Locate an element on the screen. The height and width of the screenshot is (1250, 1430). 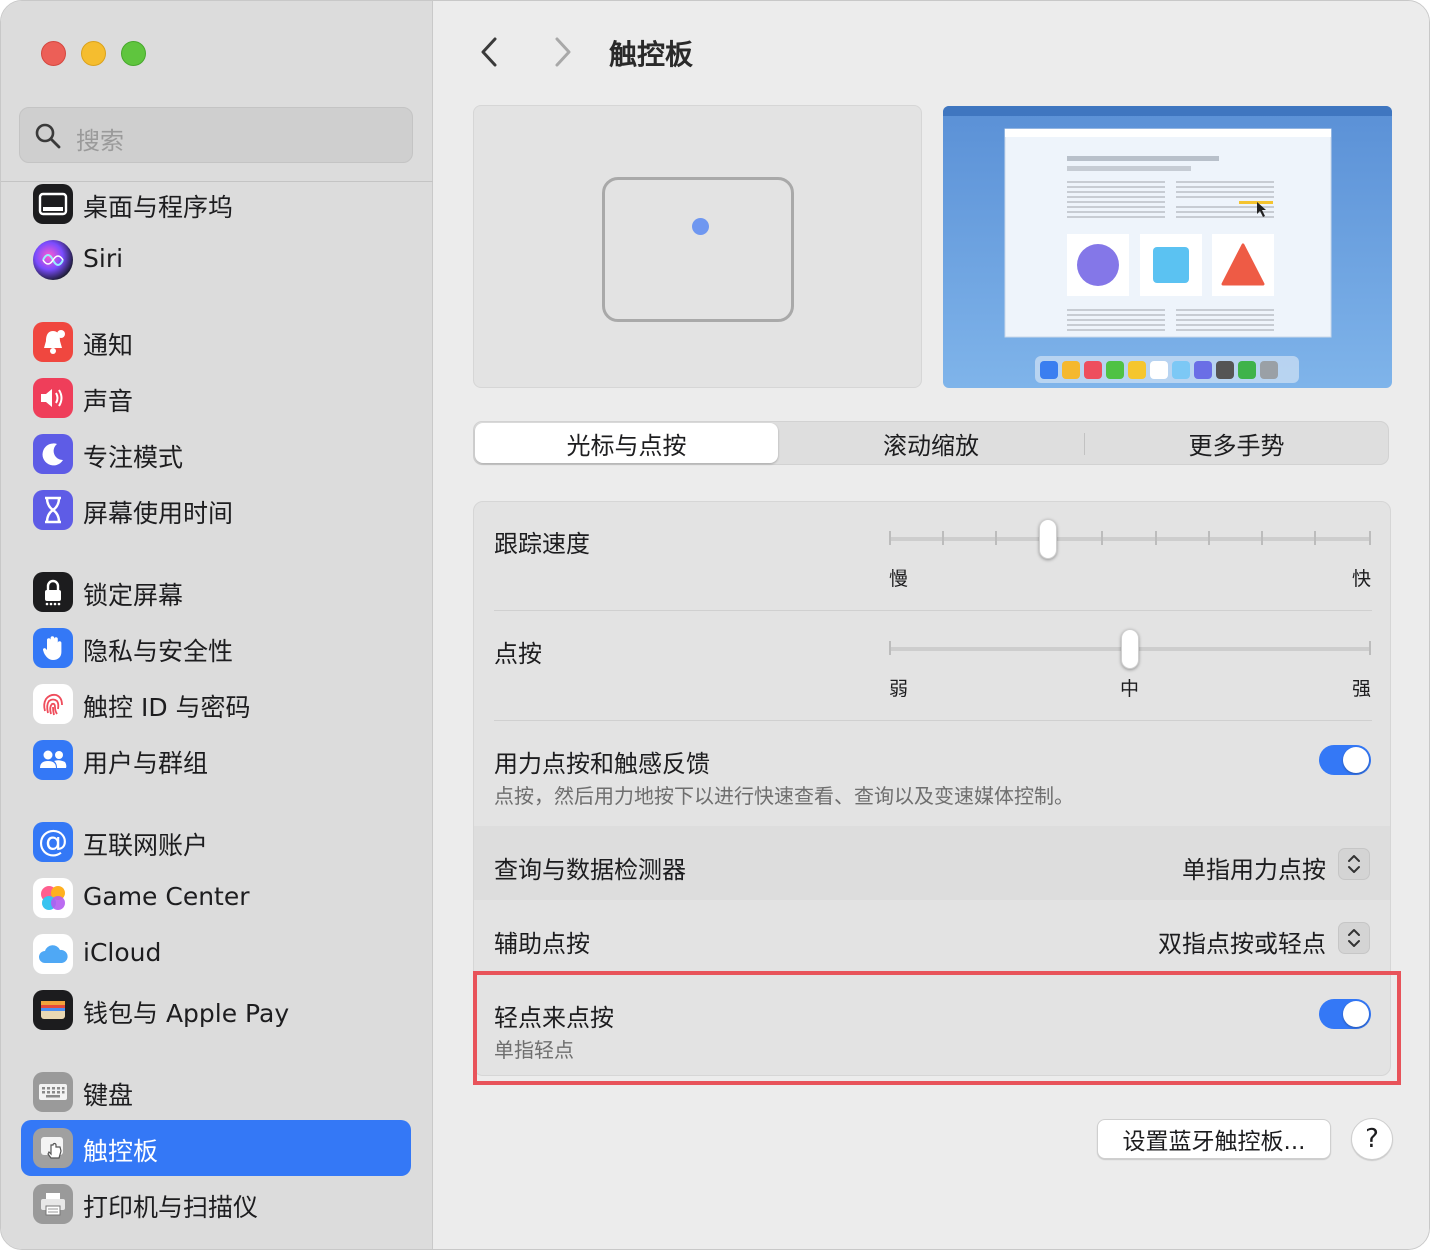
click-pressure-slider is located at coordinates (1130, 649).